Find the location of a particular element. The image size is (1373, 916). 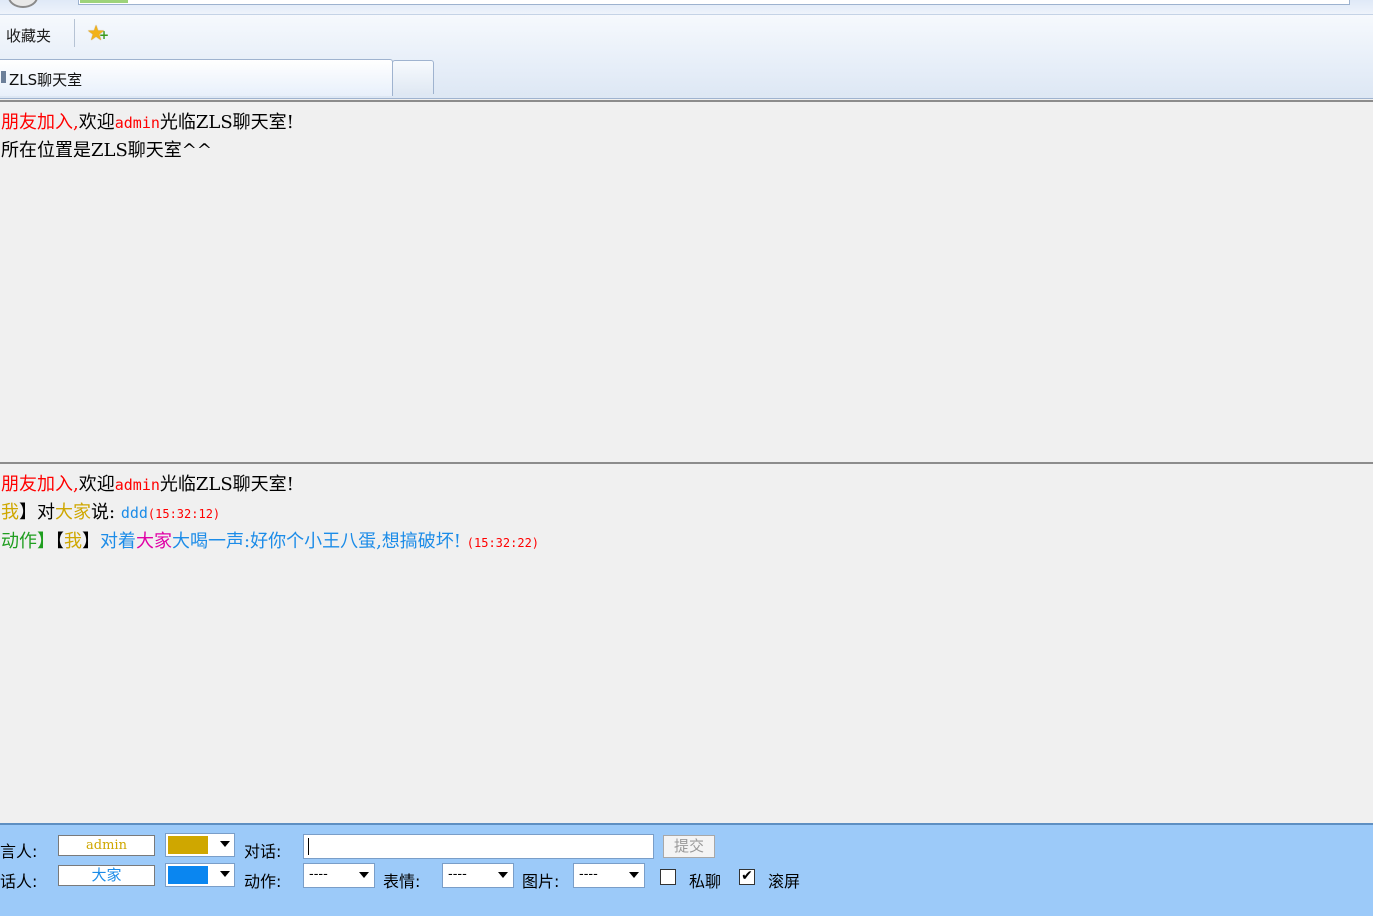

image-select: ---- is located at coordinates (609, 875).